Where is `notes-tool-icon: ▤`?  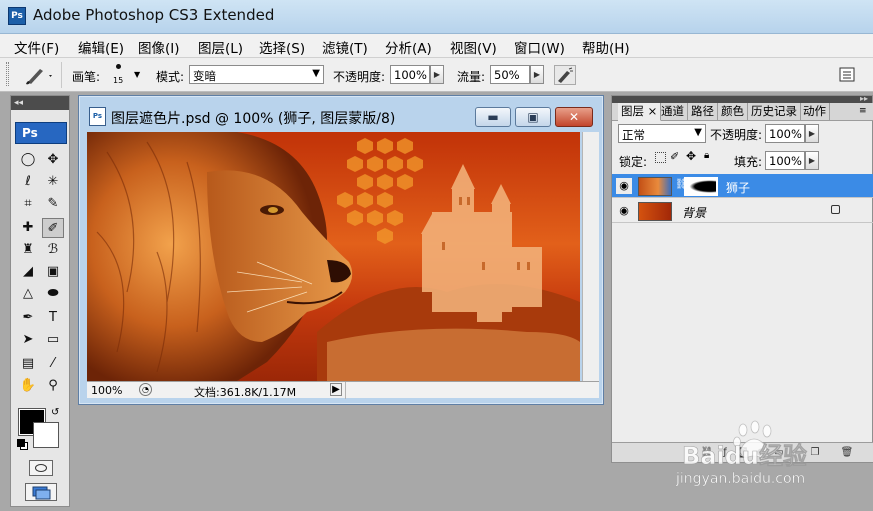
notes-tool-icon: ▤ is located at coordinates (28, 364).